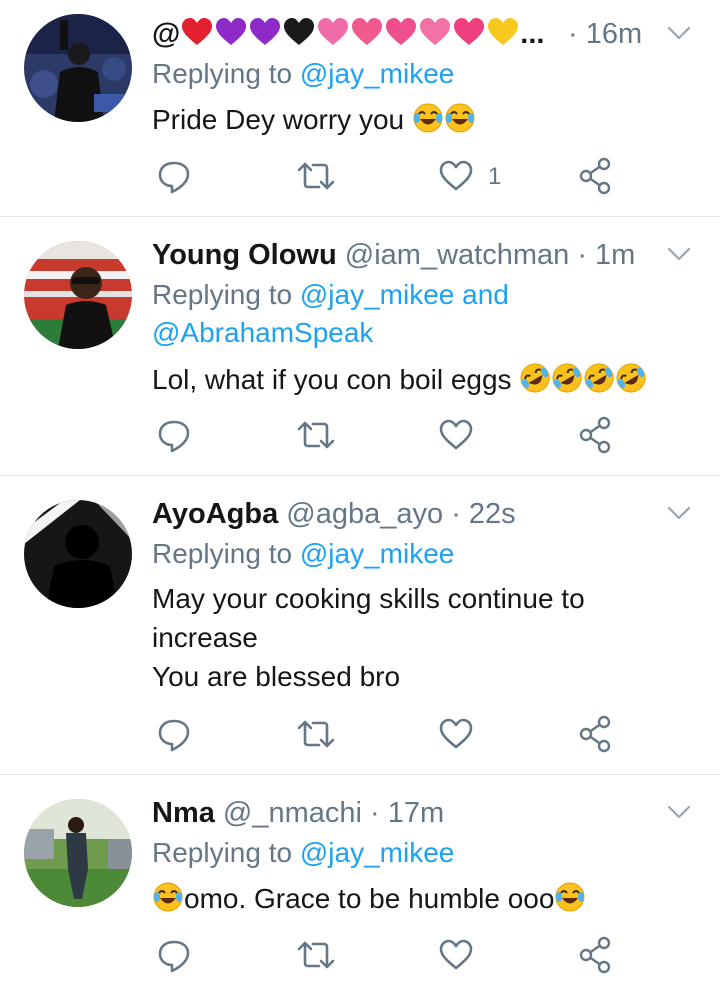  I want to click on heart-with-ribbon-emoji, so click(367, 31).